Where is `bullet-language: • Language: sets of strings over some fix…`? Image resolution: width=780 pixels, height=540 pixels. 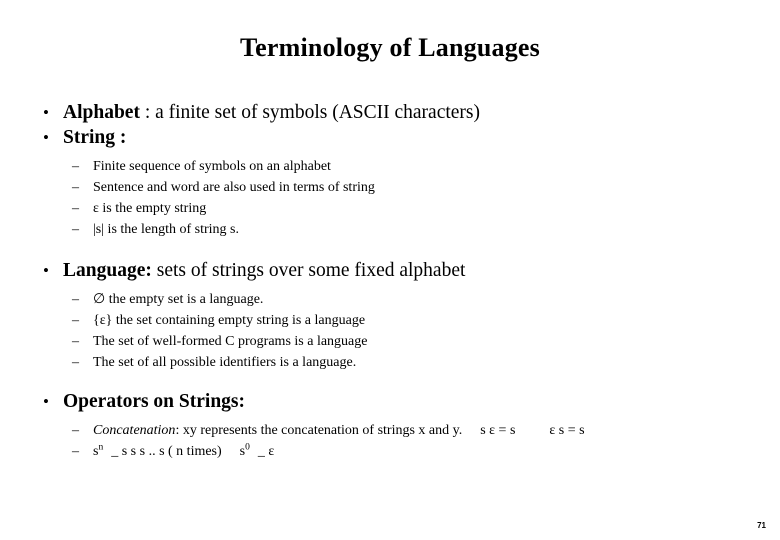
bullet-language: • Language: sets of strings over some fix… is located at coordinates (390, 270).